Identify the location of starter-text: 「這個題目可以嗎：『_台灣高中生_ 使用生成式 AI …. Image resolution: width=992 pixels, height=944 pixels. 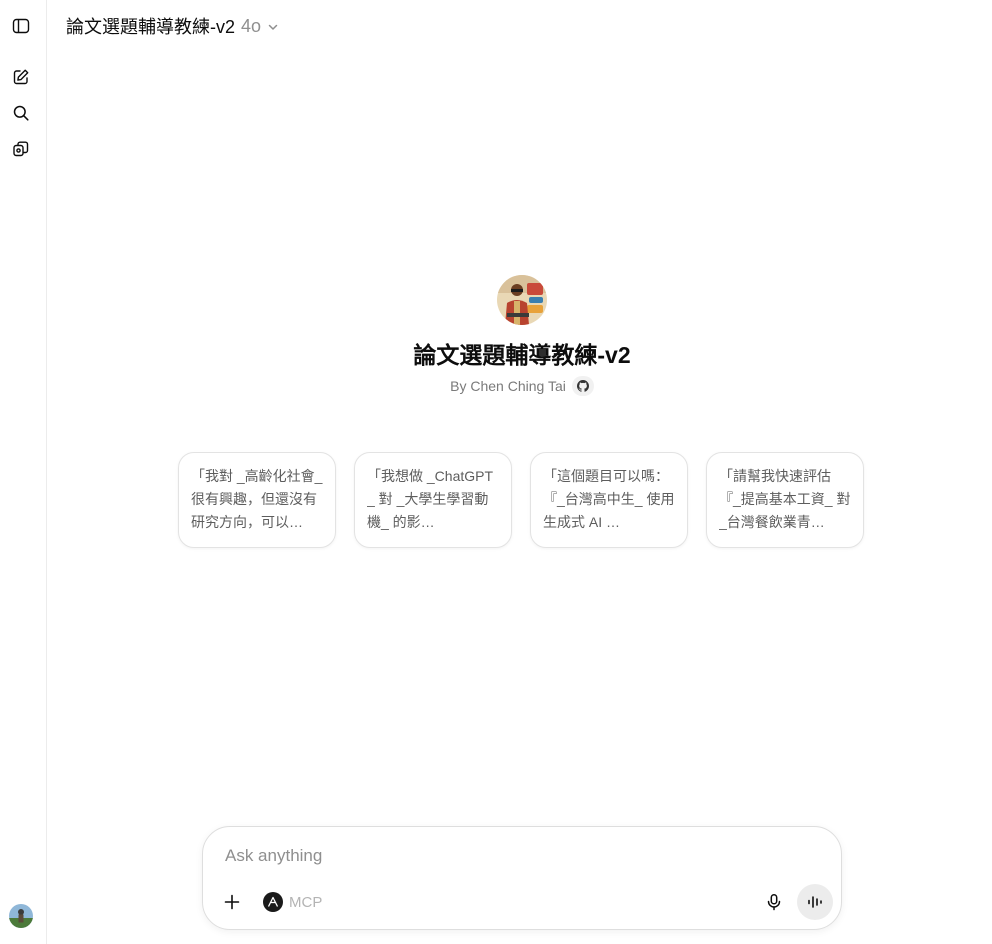
(609, 499).